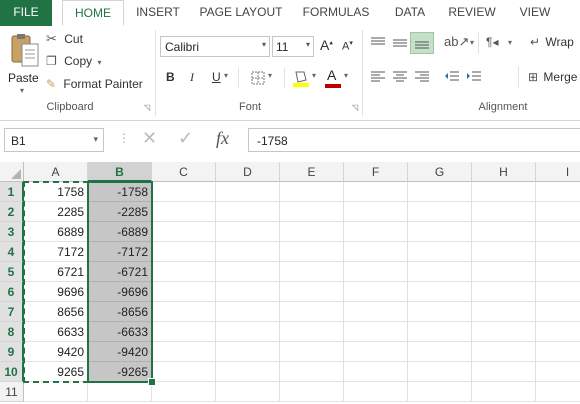  I want to click on name-box: B1 ▾, so click(54, 140).